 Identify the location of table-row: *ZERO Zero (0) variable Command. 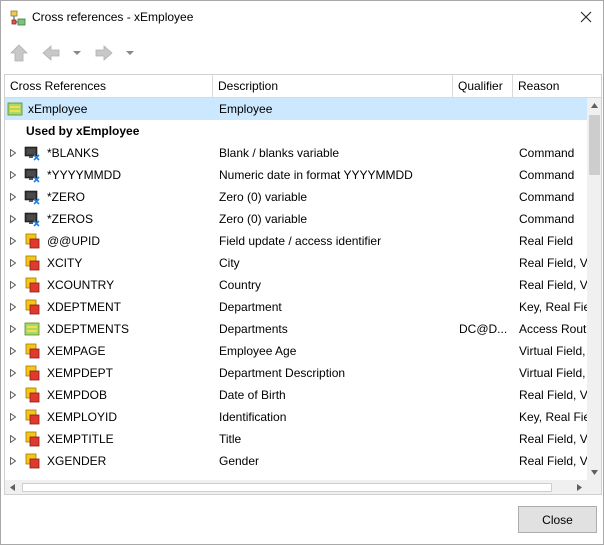
(296, 197).